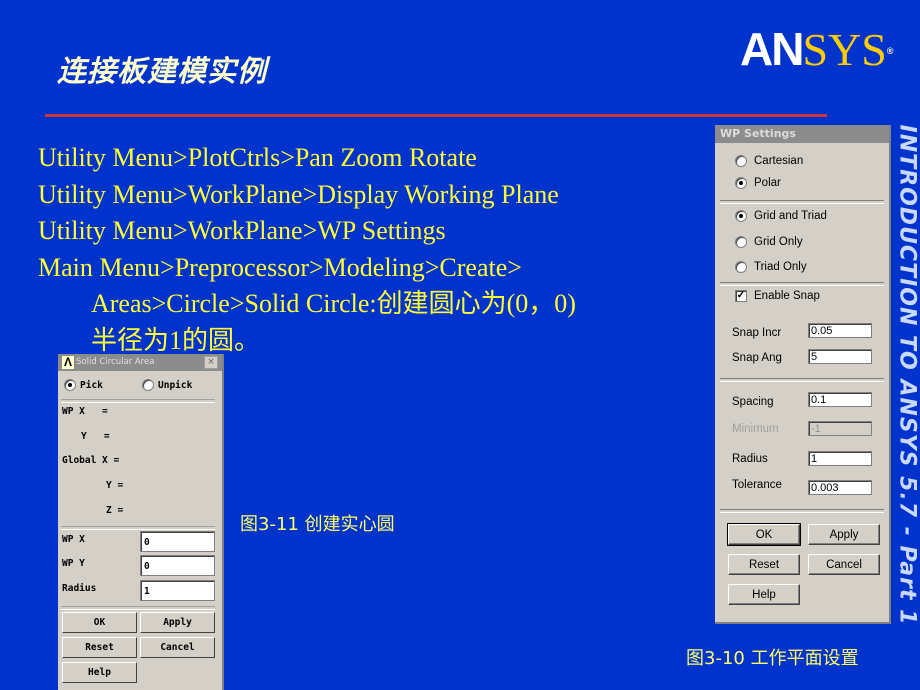  I want to click on enable-snap-checkbox: ✓ Enable Snap, so click(777, 296).